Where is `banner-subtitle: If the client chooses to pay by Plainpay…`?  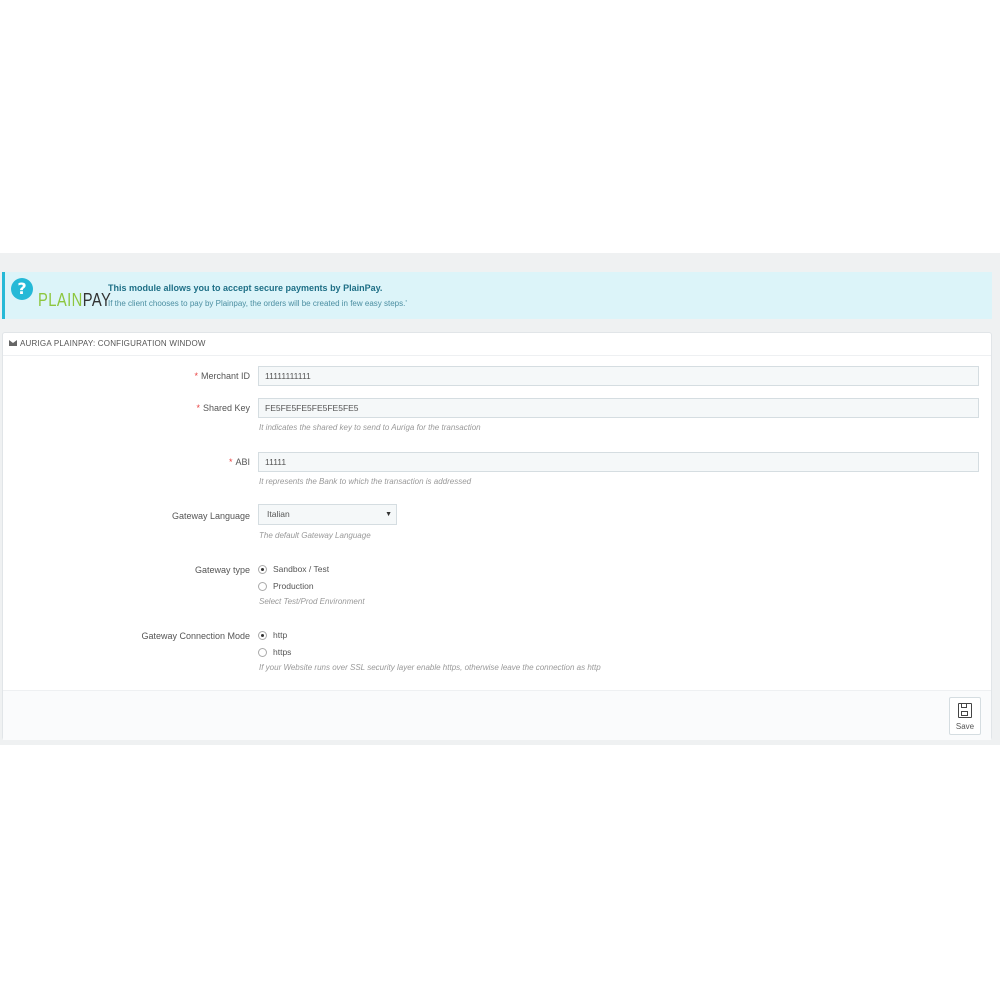 banner-subtitle: If the client chooses to pay by Plainpay… is located at coordinates (257, 303).